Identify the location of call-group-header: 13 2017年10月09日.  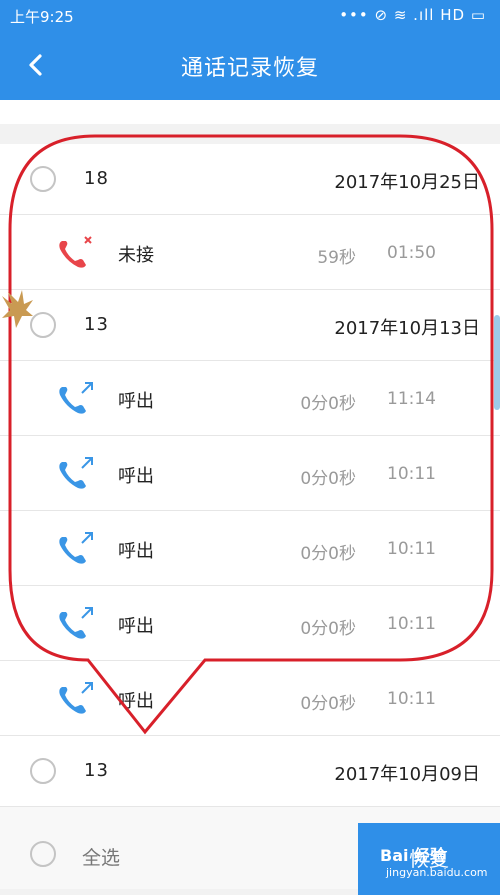
(250, 771).